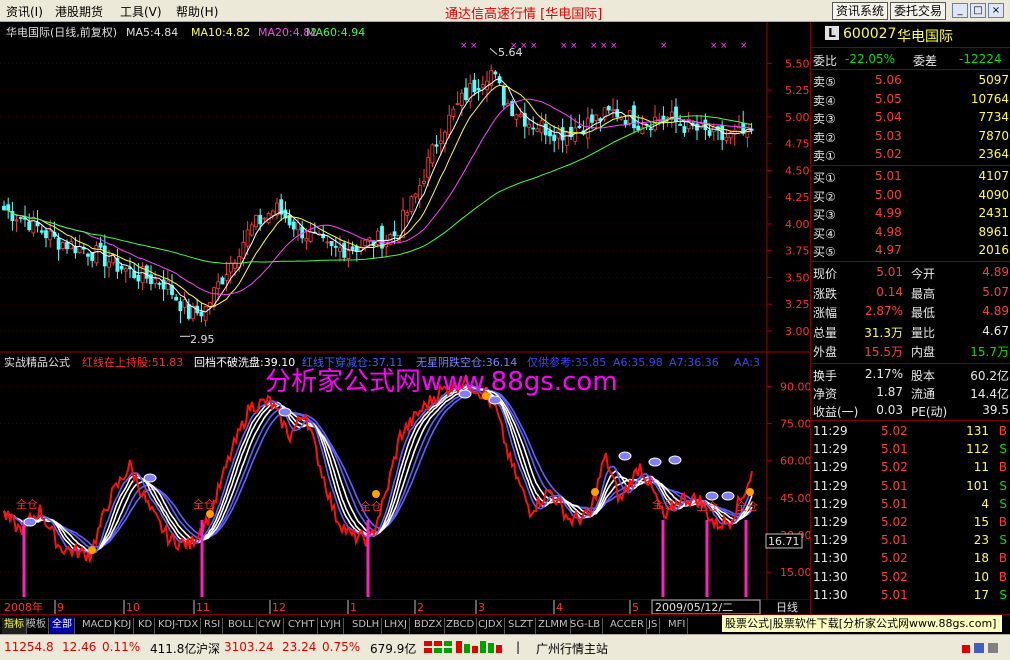 This screenshot has width=1010, height=660. What do you see at coordinates (860, 11) in the screenshot?
I see `news-system-button: 资讯系统` at bounding box center [860, 11].